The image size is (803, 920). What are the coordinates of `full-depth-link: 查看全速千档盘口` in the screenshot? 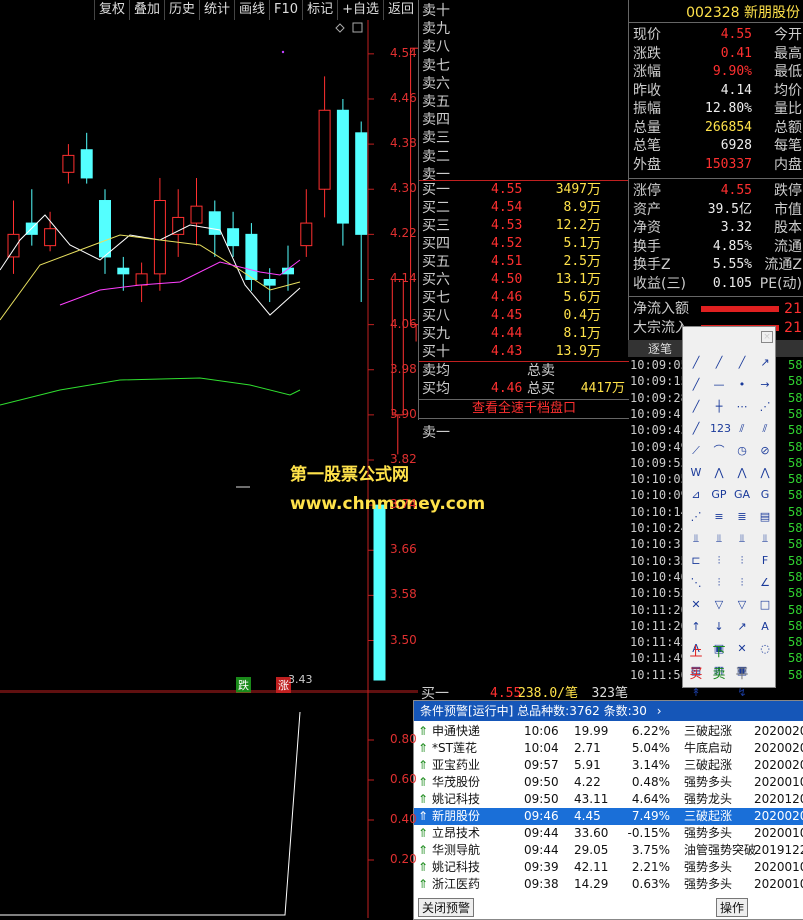 It's located at (524, 409).